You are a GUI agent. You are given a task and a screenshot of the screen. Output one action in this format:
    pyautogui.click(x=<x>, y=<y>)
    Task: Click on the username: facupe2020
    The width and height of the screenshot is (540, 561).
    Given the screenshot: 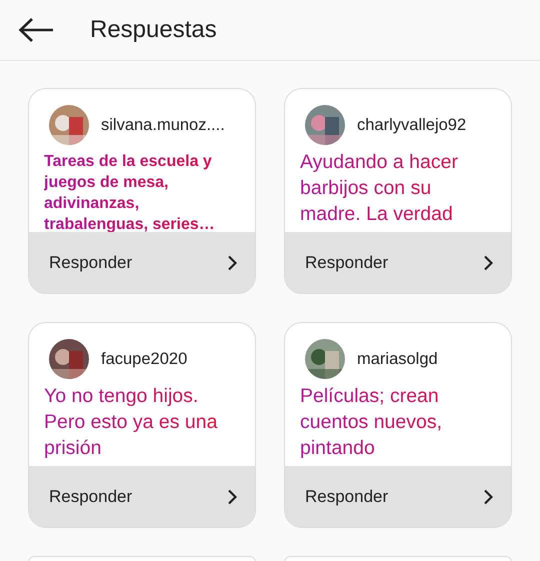 What is the action you would take?
    pyautogui.click(x=144, y=359)
    